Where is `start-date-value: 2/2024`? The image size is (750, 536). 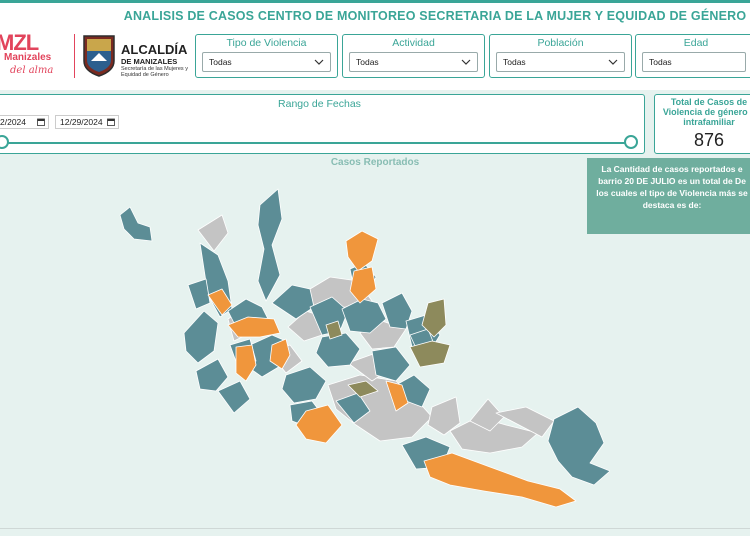
start-date-value: 2/2024 is located at coordinates (13, 122).